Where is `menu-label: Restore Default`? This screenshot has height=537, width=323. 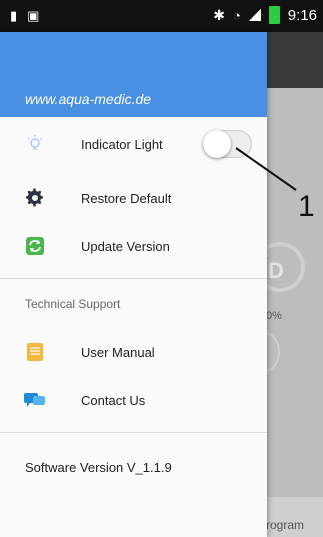
menu-label: Restore Default is located at coordinates (126, 198).